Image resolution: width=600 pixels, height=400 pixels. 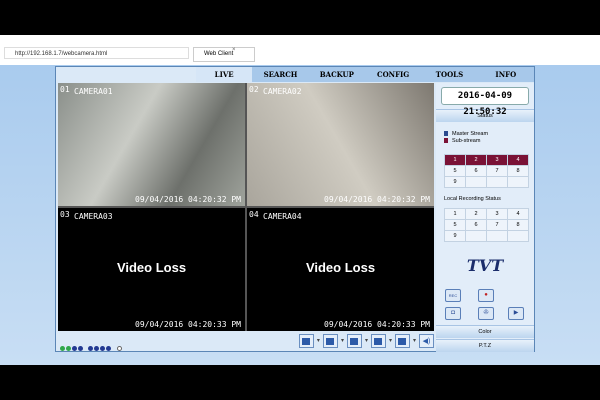 What do you see at coordinates (485, 265) in the screenshot?
I see `tvt-logo: TVT` at bounding box center [485, 265].